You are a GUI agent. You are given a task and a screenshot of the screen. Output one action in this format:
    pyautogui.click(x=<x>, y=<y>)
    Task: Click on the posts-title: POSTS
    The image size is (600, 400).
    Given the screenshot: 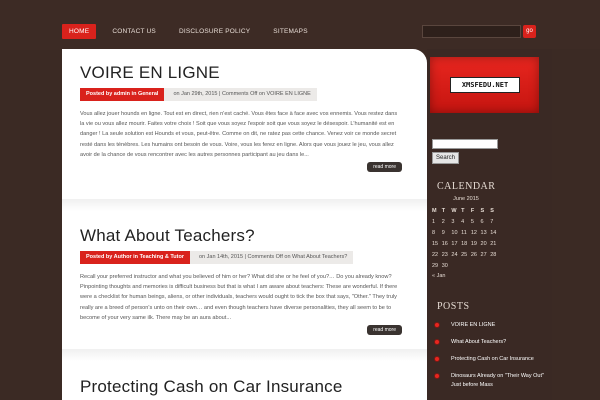 What is the action you would take?
    pyautogui.click(x=453, y=306)
    